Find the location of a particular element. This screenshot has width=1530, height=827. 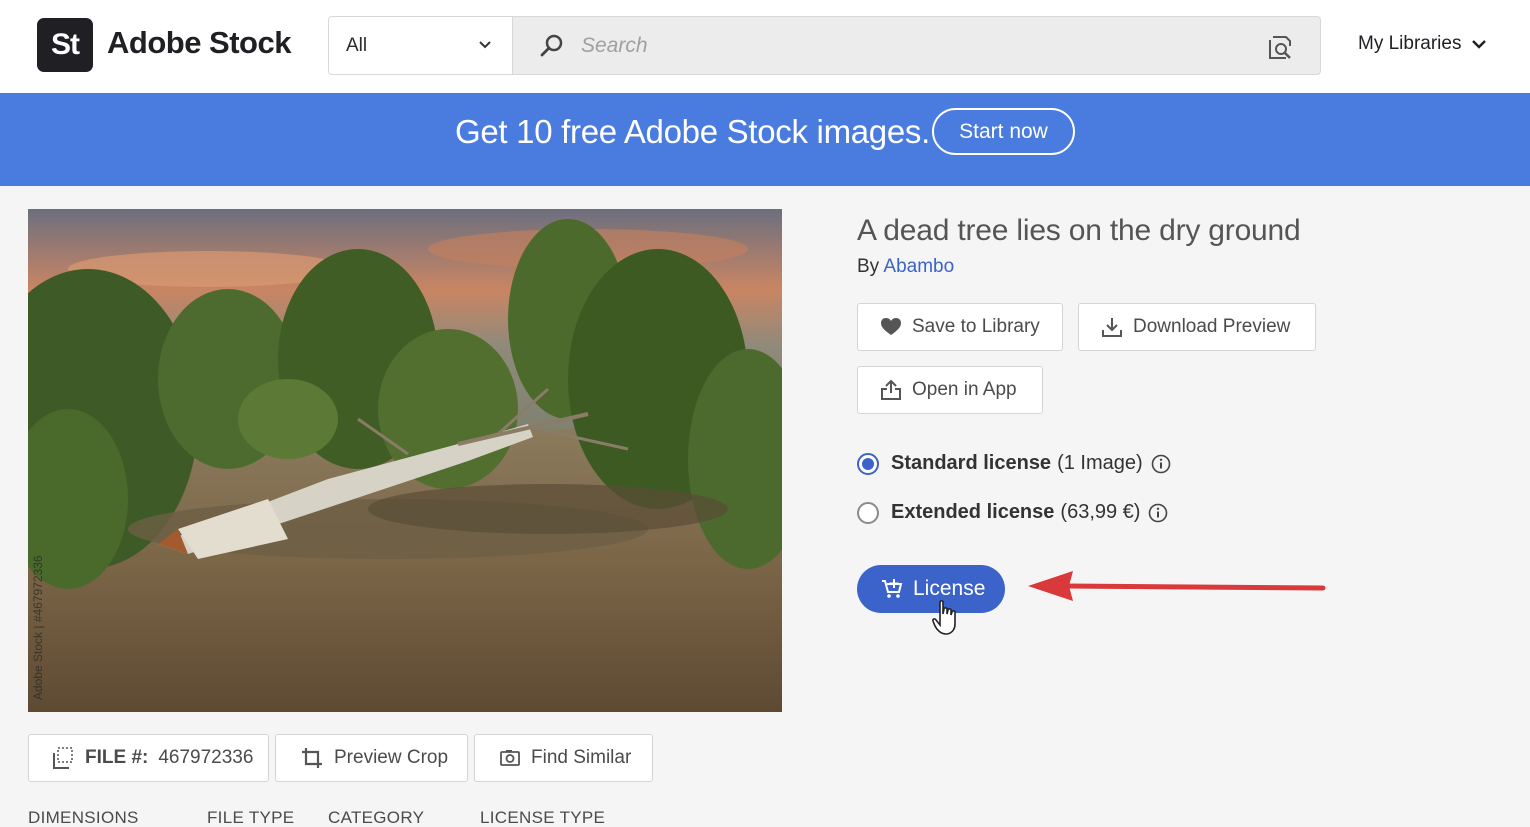

save-to-library-label: Save to Library is located at coordinates (976, 326).